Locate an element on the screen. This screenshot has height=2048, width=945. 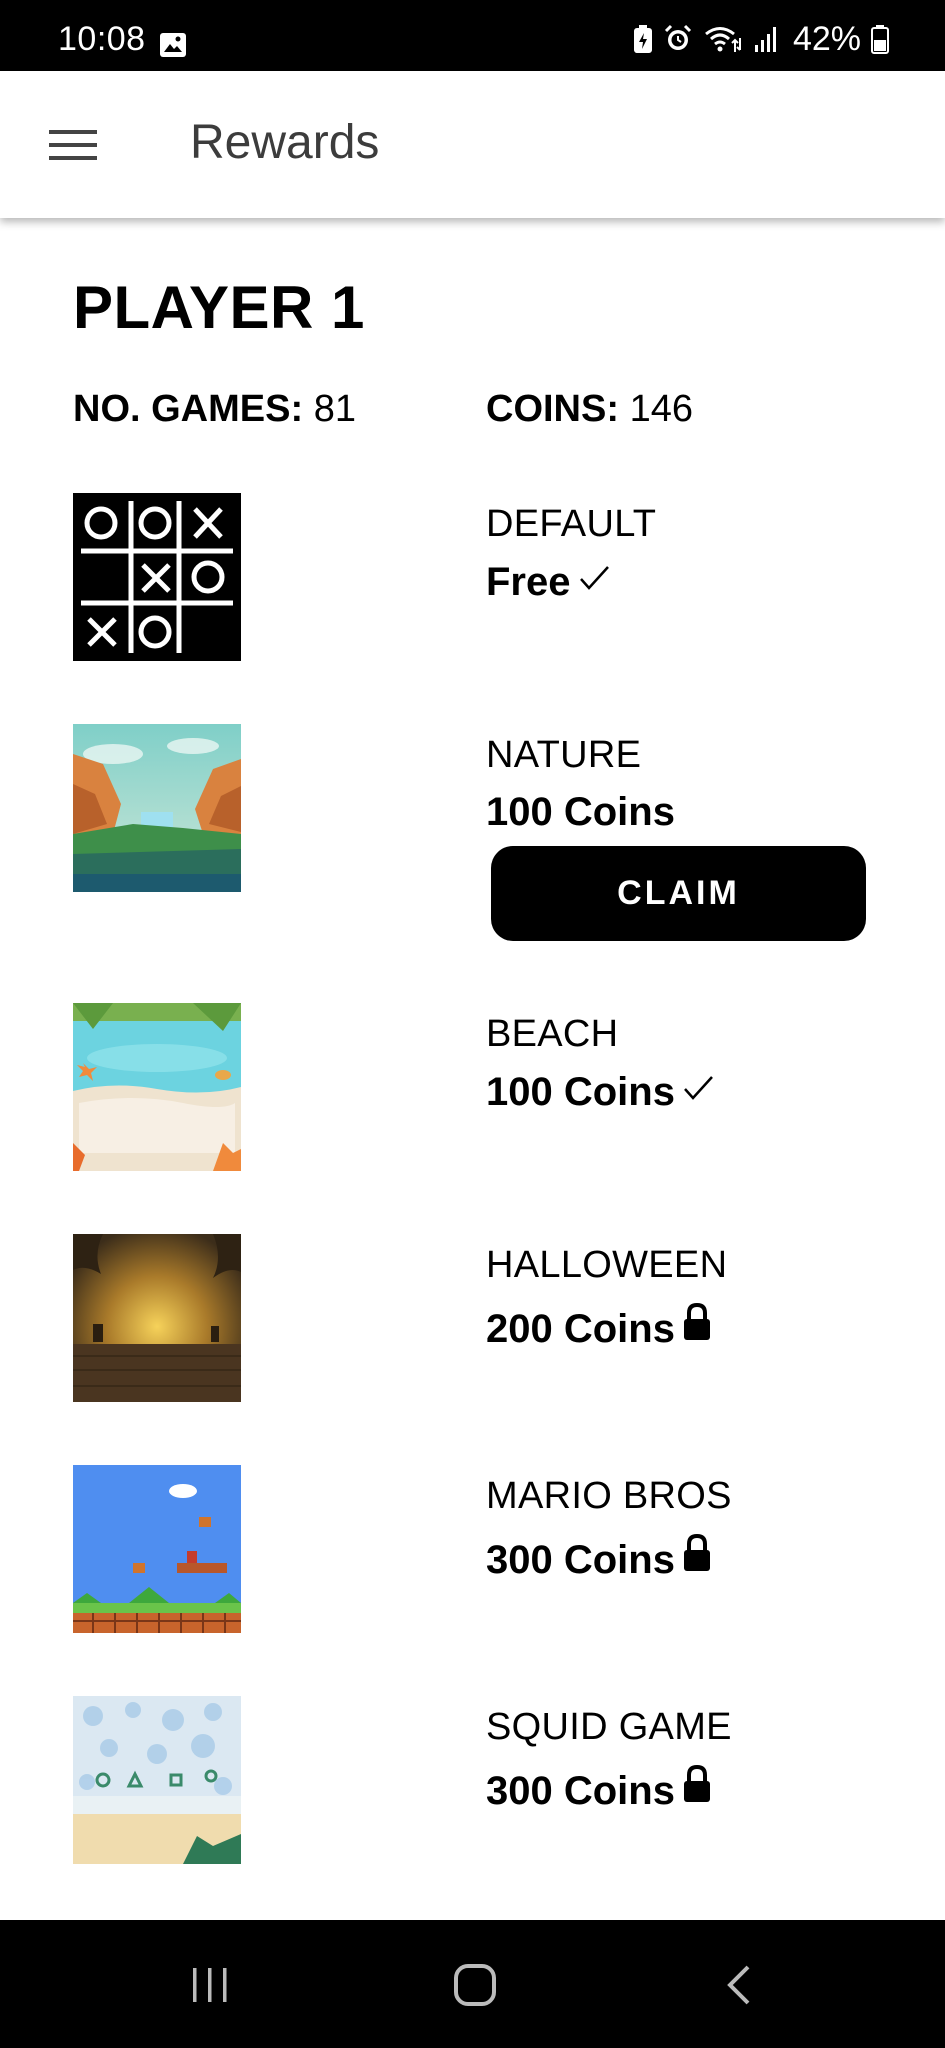
reward-price-text: 200 Coins is located at coordinates (580, 1329).